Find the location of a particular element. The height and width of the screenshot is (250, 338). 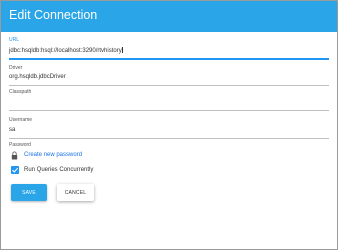

password-label: Password is located at coordinates (20, 145).